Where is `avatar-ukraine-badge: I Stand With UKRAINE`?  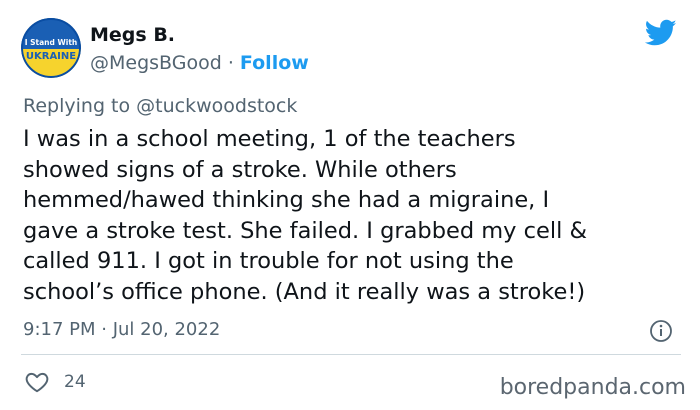
avatar-ukraine-badge: I Stand With UKRAINE is located at coordinates (51, 48).